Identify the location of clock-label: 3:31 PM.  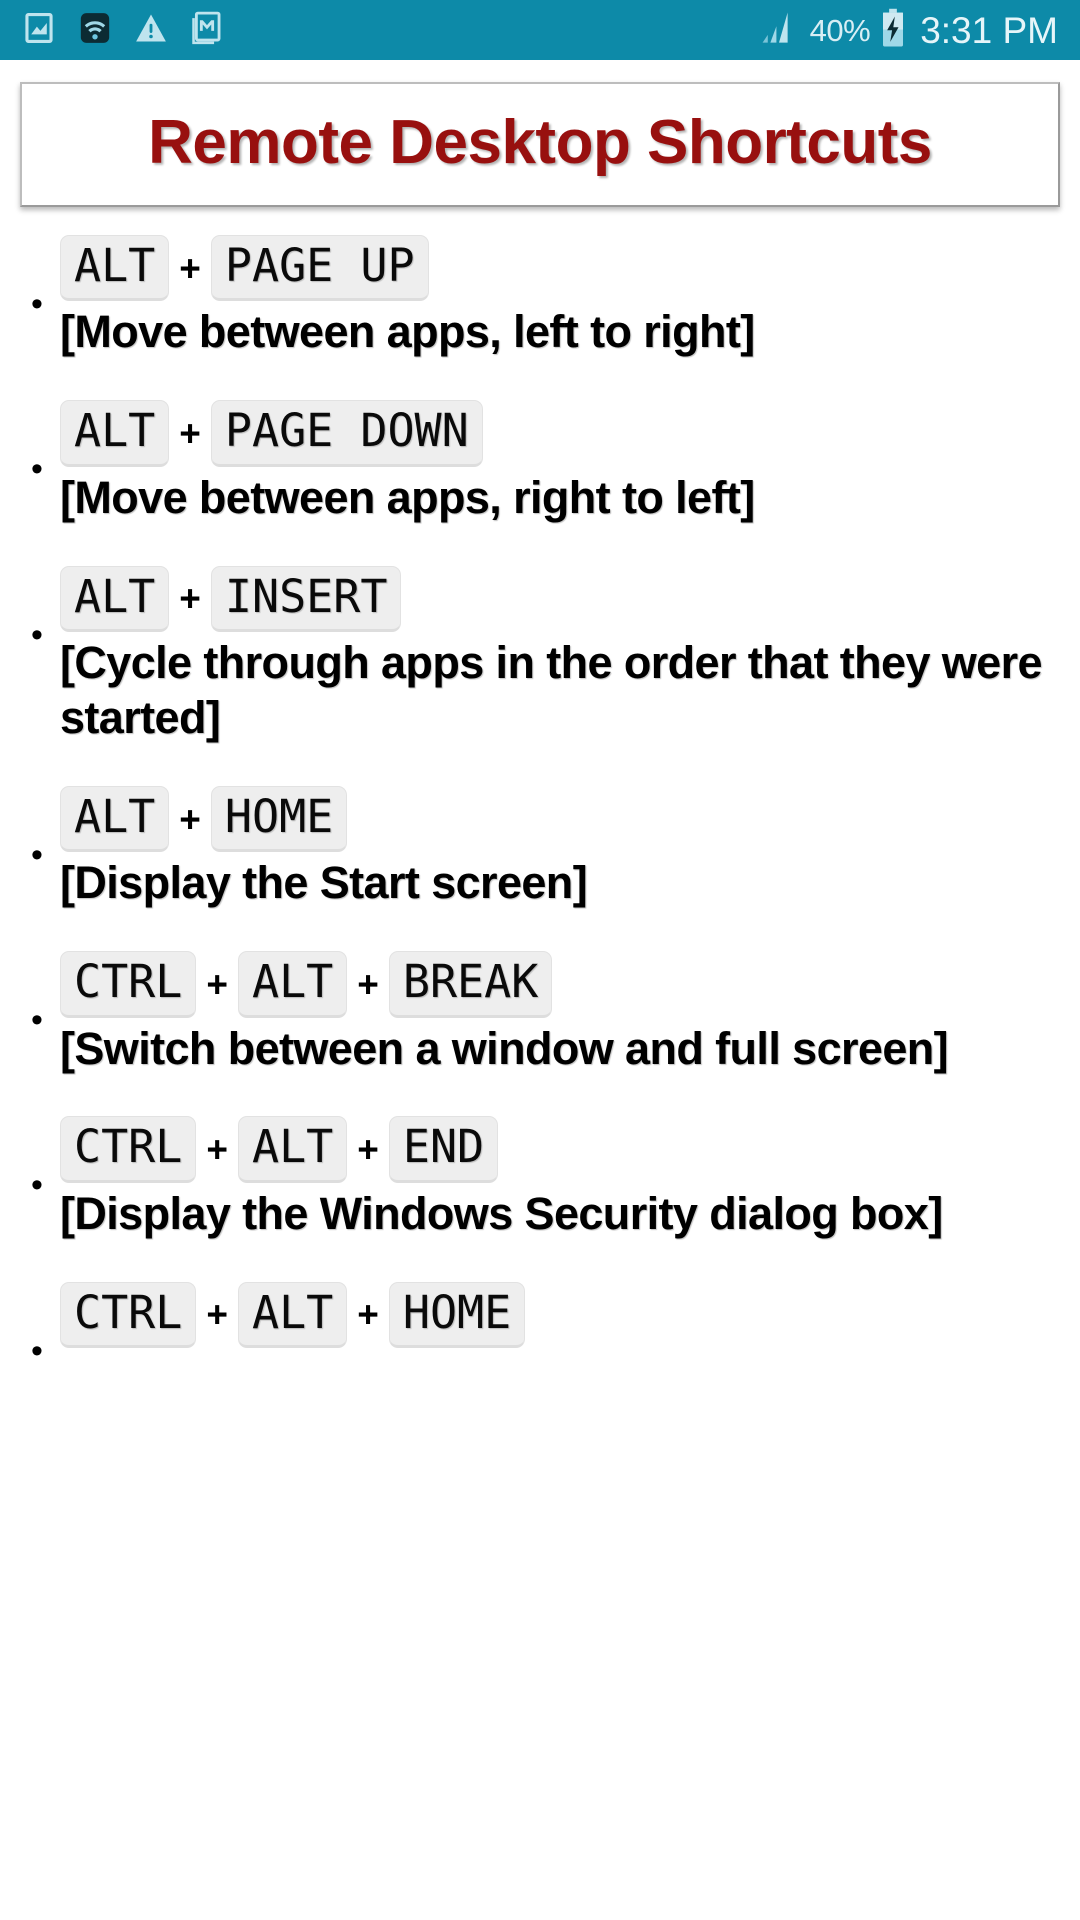
(989, 30).